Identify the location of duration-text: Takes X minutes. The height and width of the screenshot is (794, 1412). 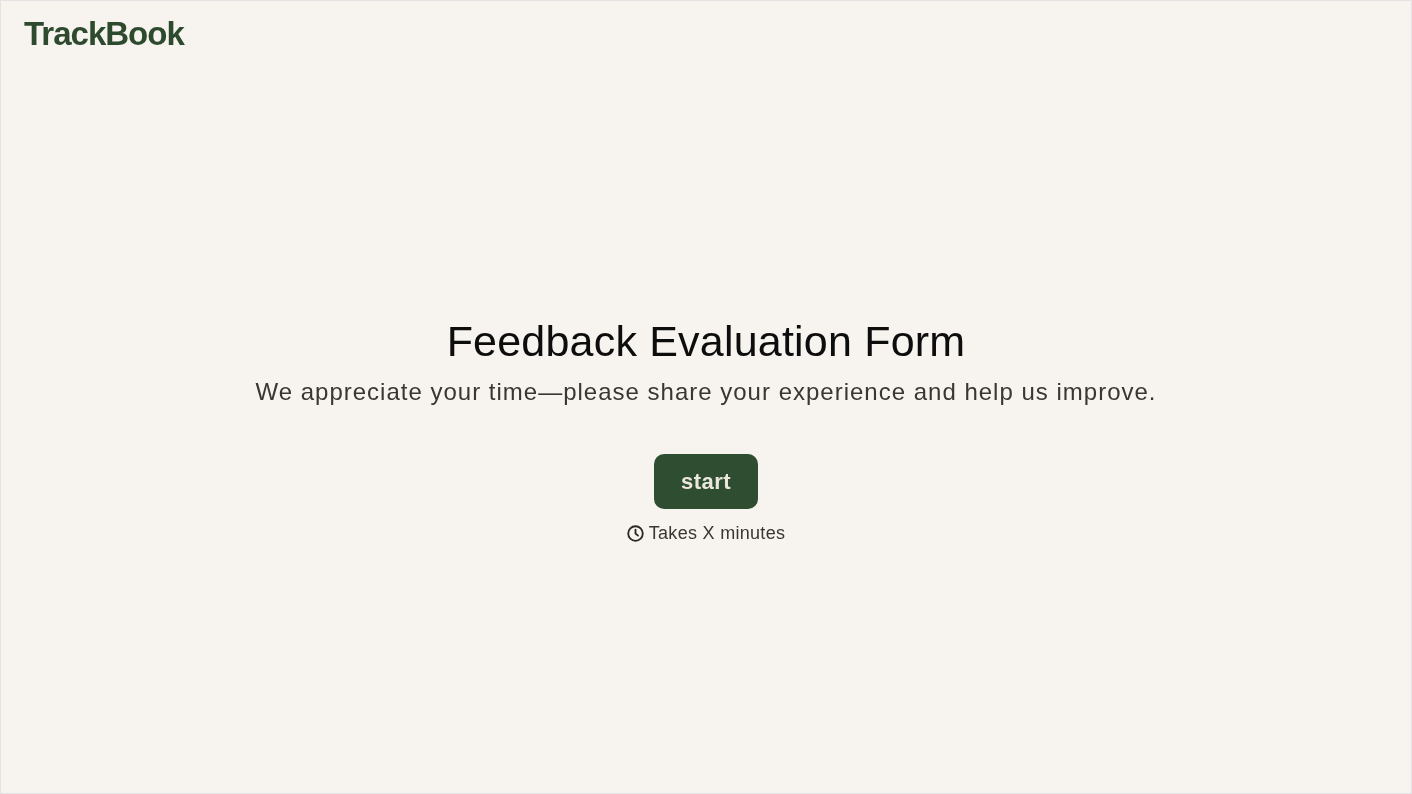
(717, 533).